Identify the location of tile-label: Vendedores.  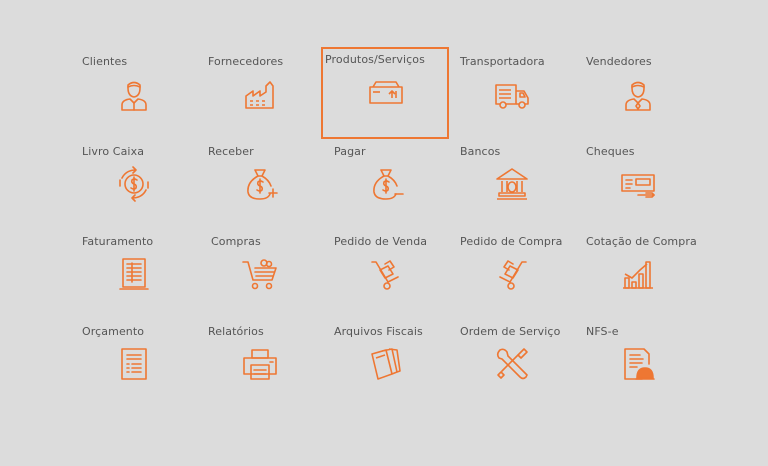
(619, 61).